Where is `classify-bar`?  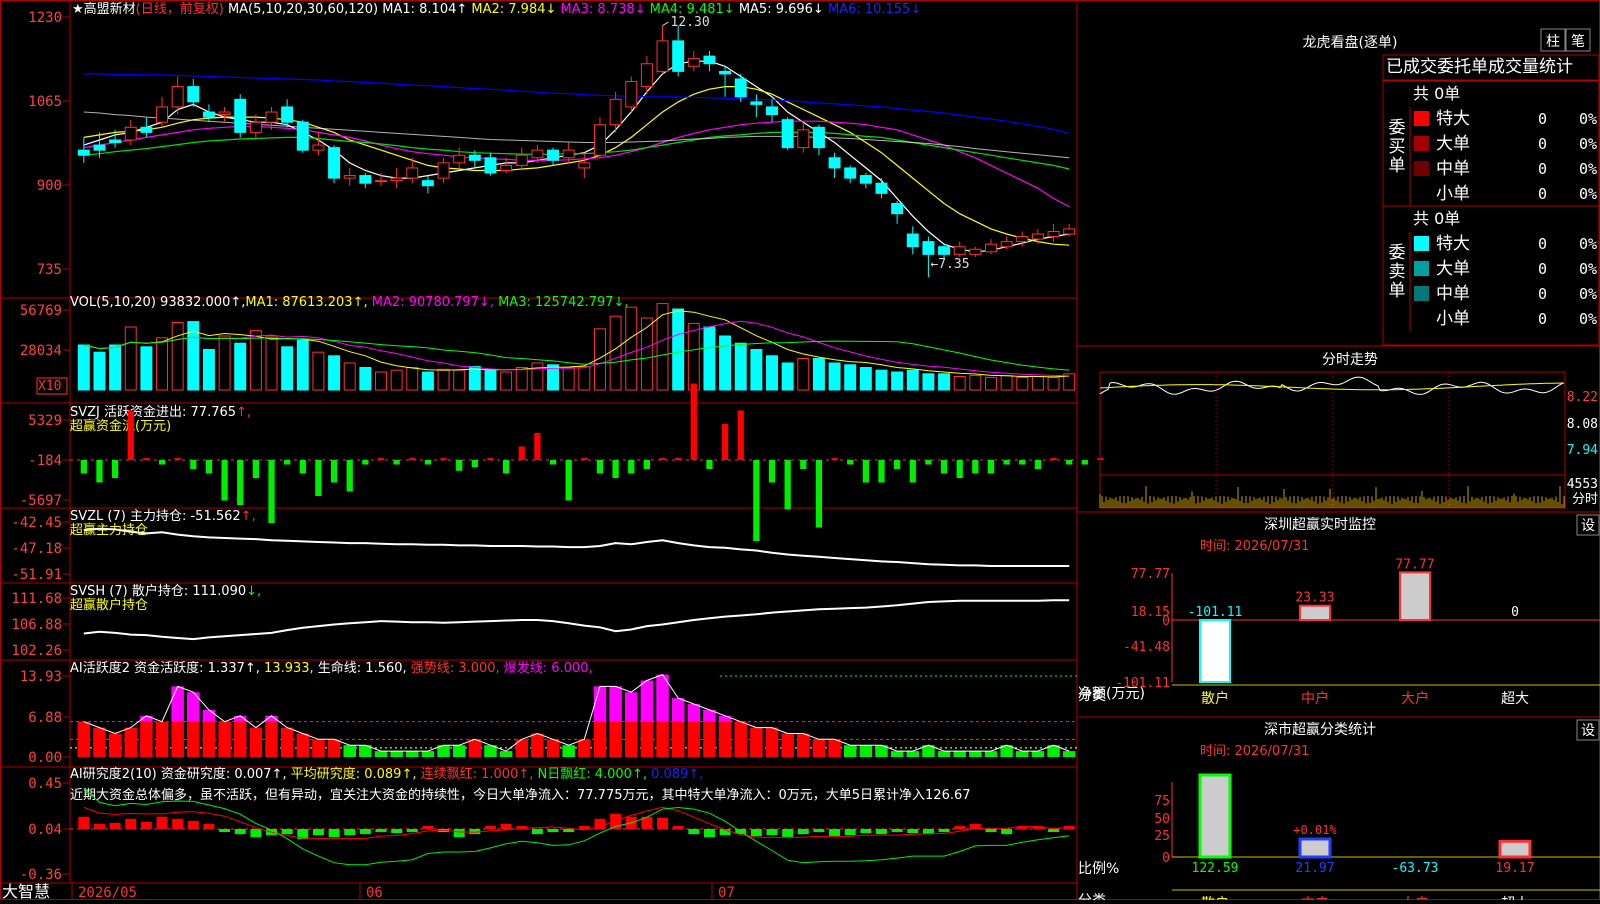 classify-bar is located at coordinates (1315, 848).